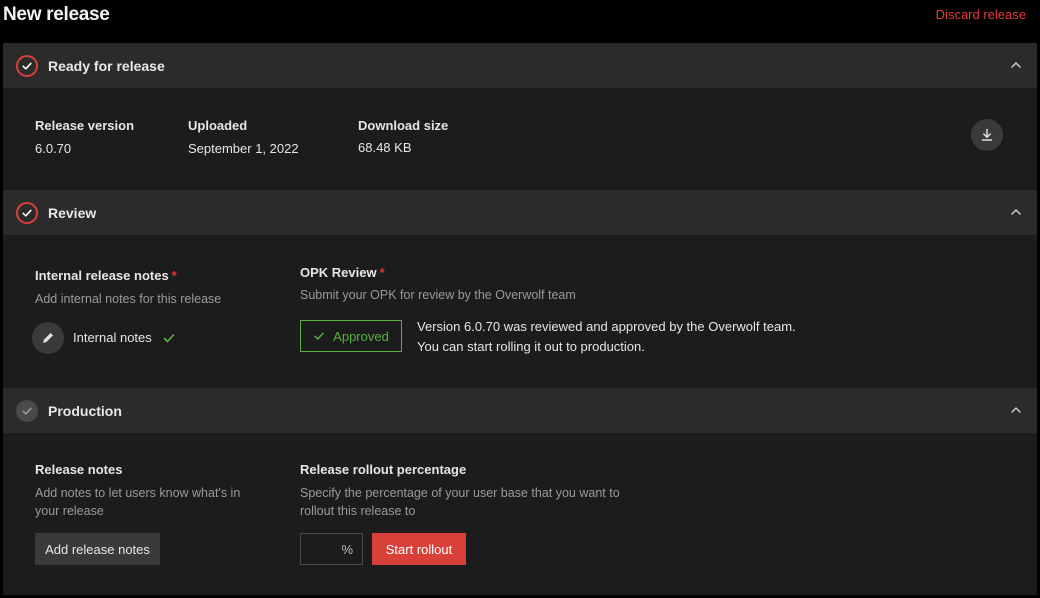 The width and height of the screenshot is (1040, 598). I want to click on release-notes-label: Release notes, so click(79, 469).